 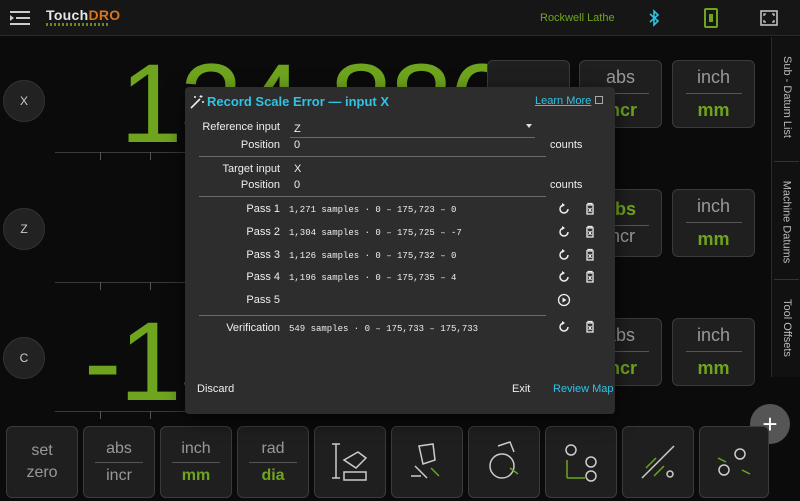 I want to click on tab-tool-offsets: Tool Offsets, so click(x=786, y=327).